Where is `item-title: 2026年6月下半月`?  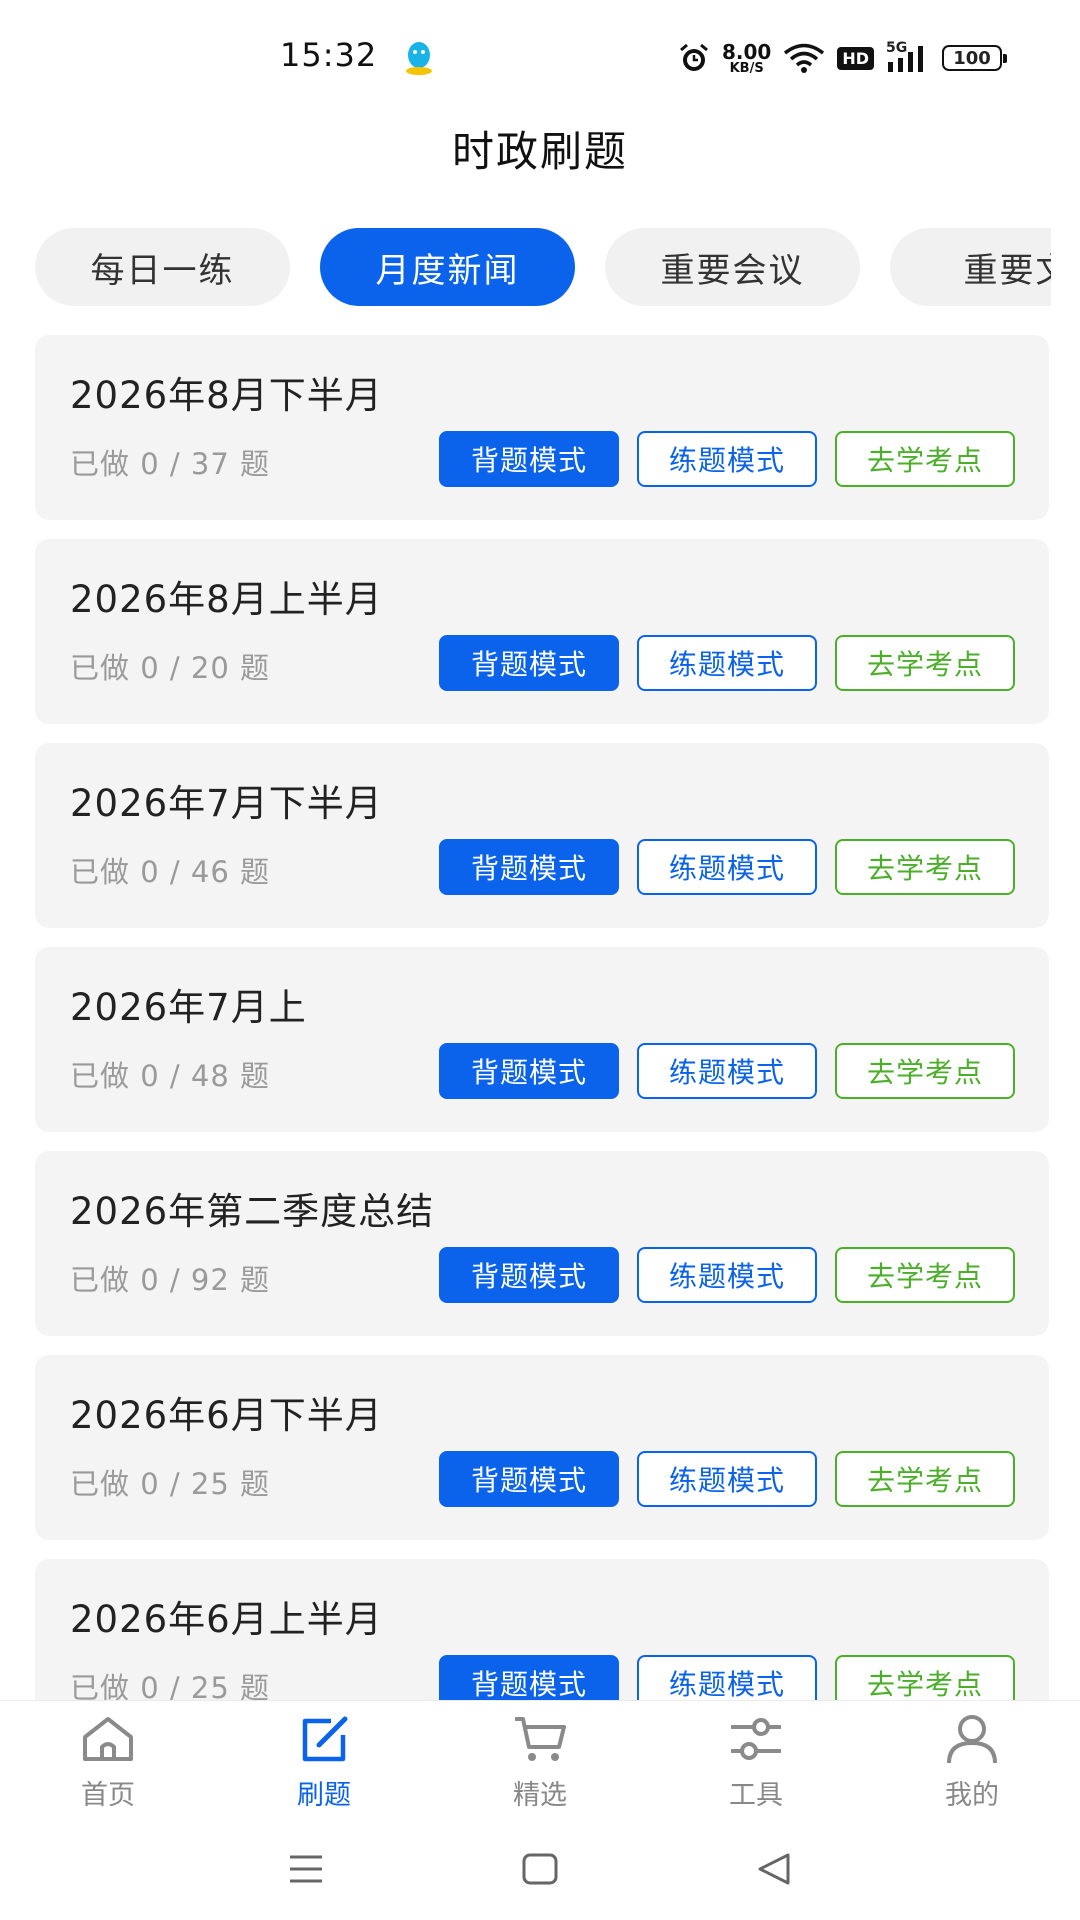
item-title: 2026年6月下半月 is located at coordinates (226, 1415).